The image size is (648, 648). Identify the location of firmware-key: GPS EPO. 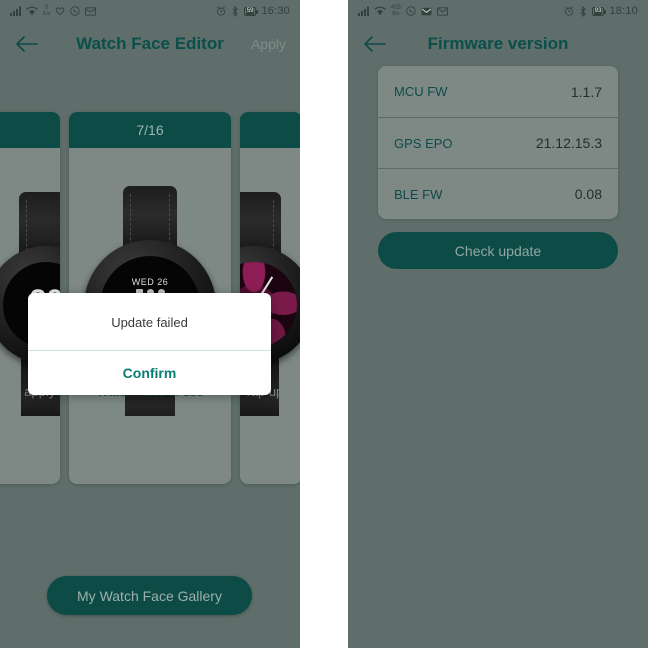
(423, 143).